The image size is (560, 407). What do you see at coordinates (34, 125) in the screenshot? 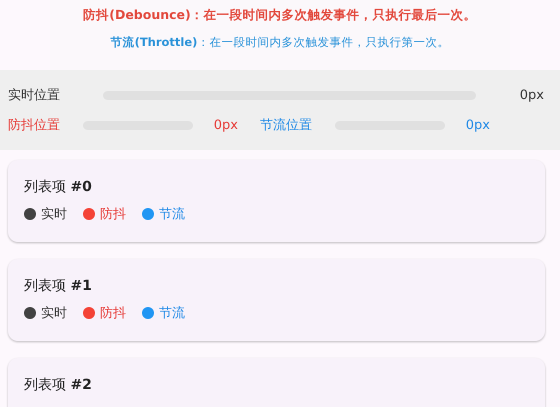
I see `position-label: 防抖位置` at bounding box center [34, 125].